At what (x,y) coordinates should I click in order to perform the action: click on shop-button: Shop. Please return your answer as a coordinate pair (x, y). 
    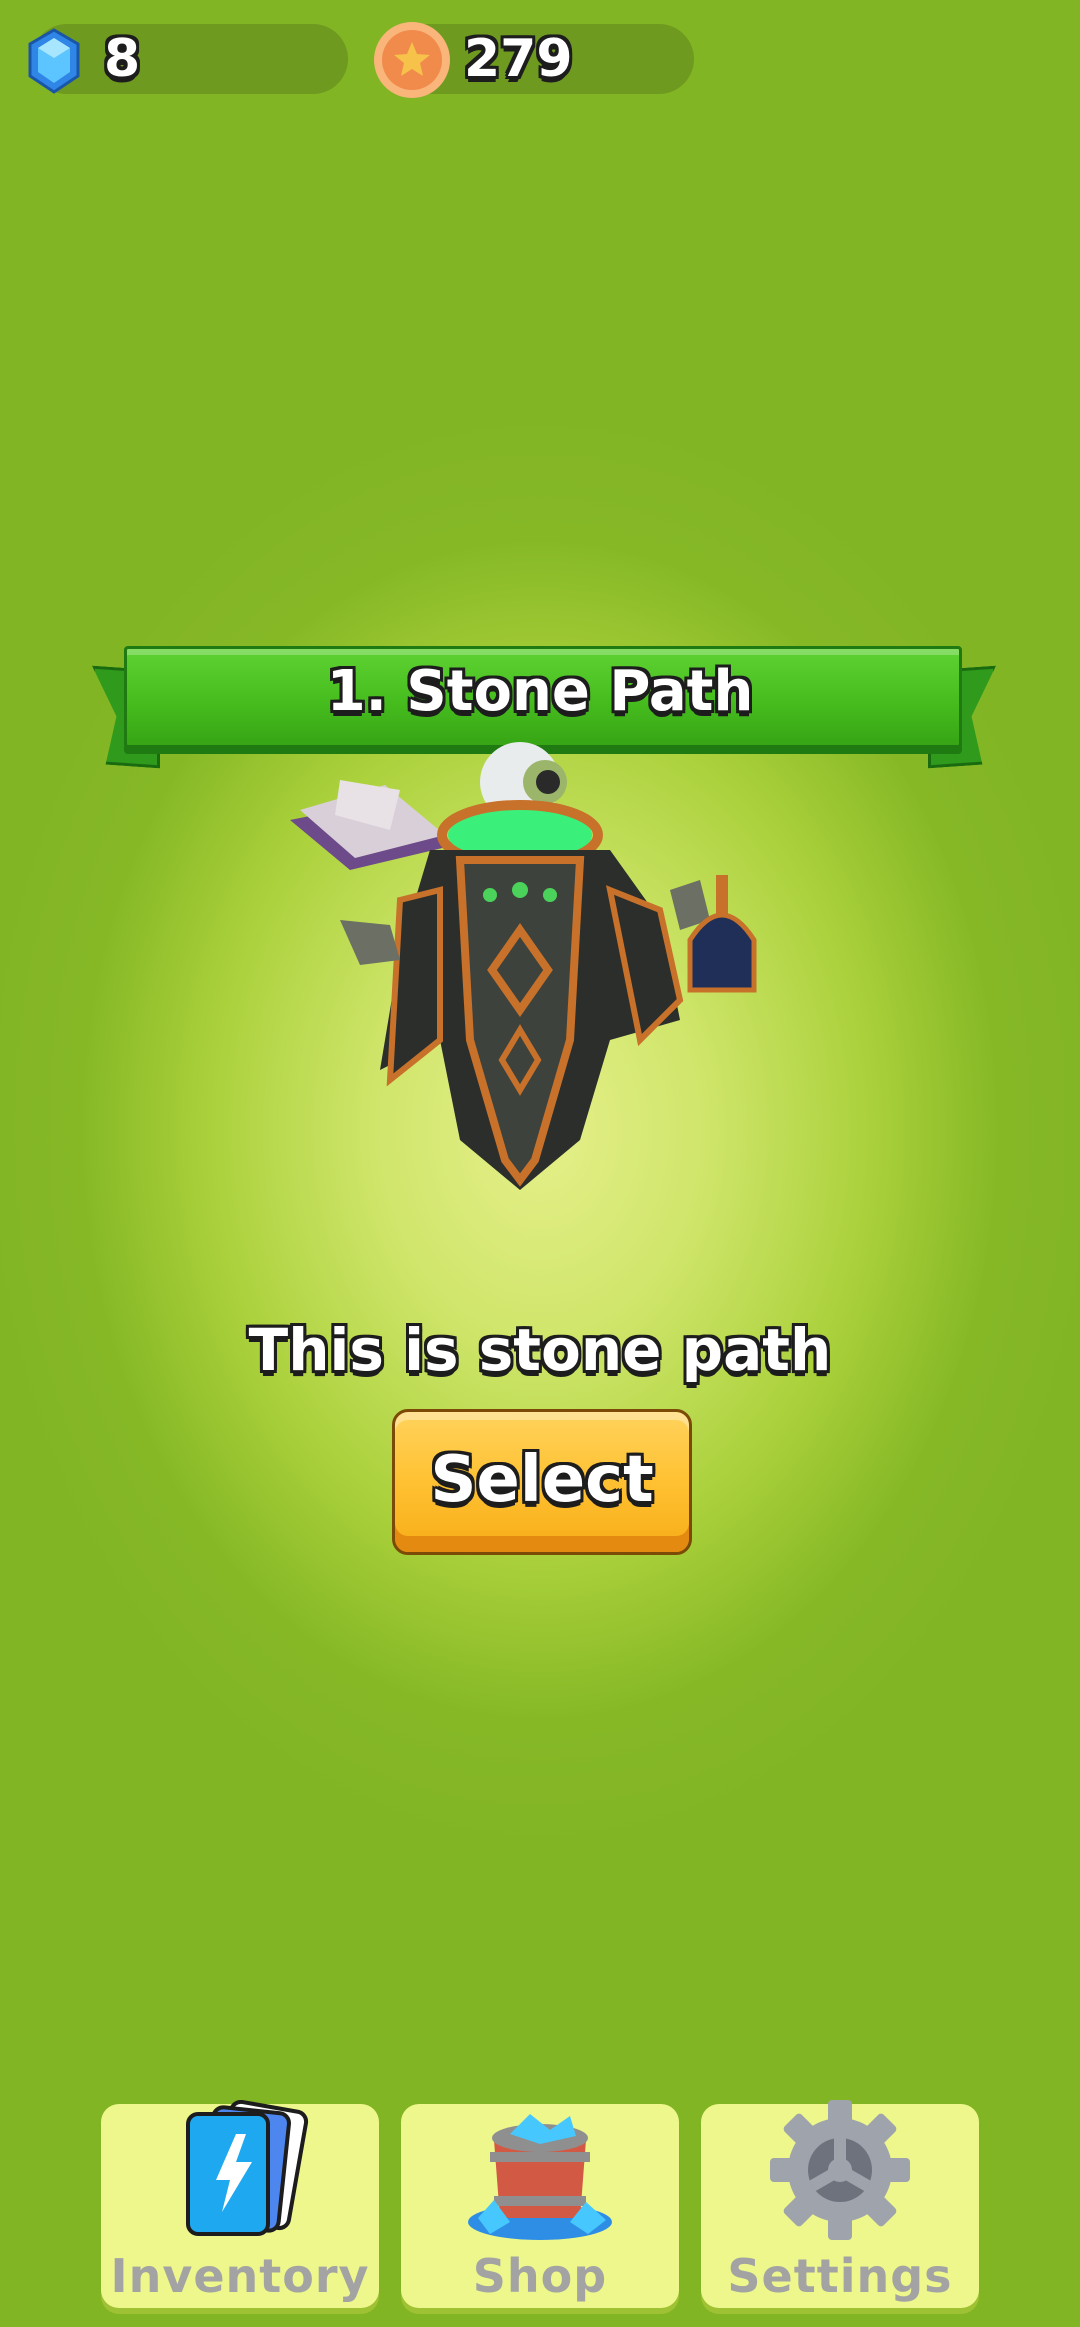
    Looking at the image, I should click on (540, 2206).